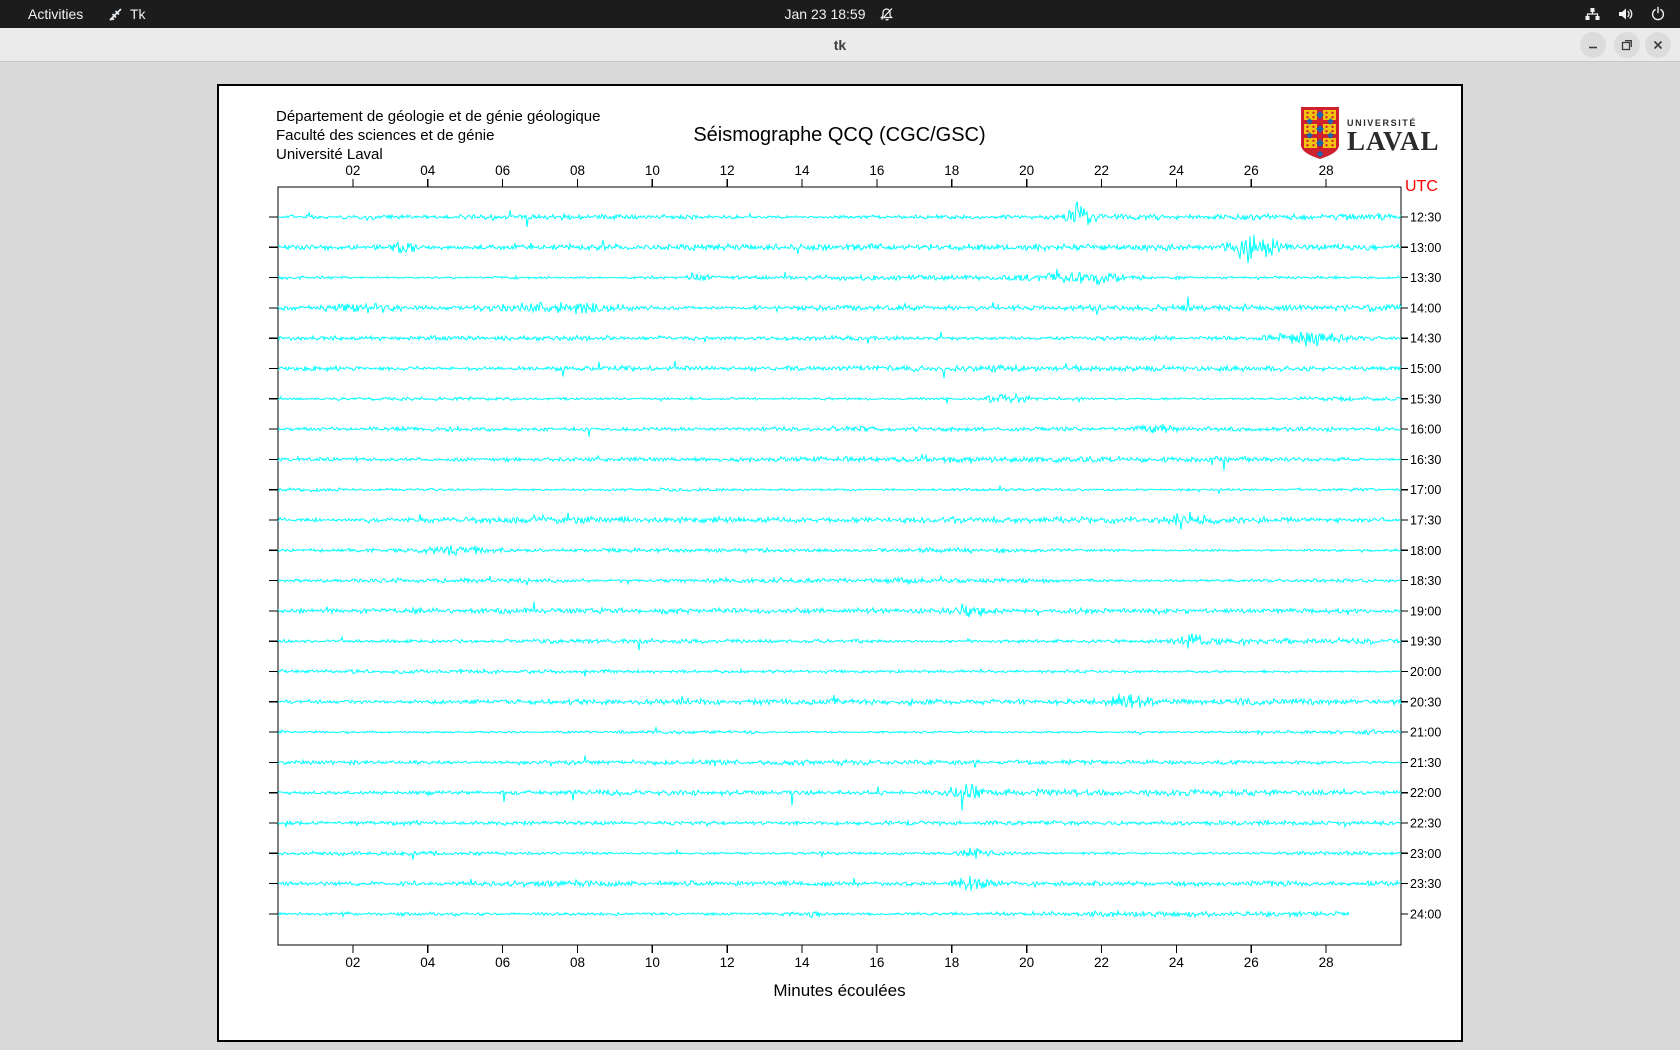 The width and height of the screenshot is (1680, 1050). Describe the element at coordinates (127, 14) in the screenshot. I see `app-menu: Tk` at that location.